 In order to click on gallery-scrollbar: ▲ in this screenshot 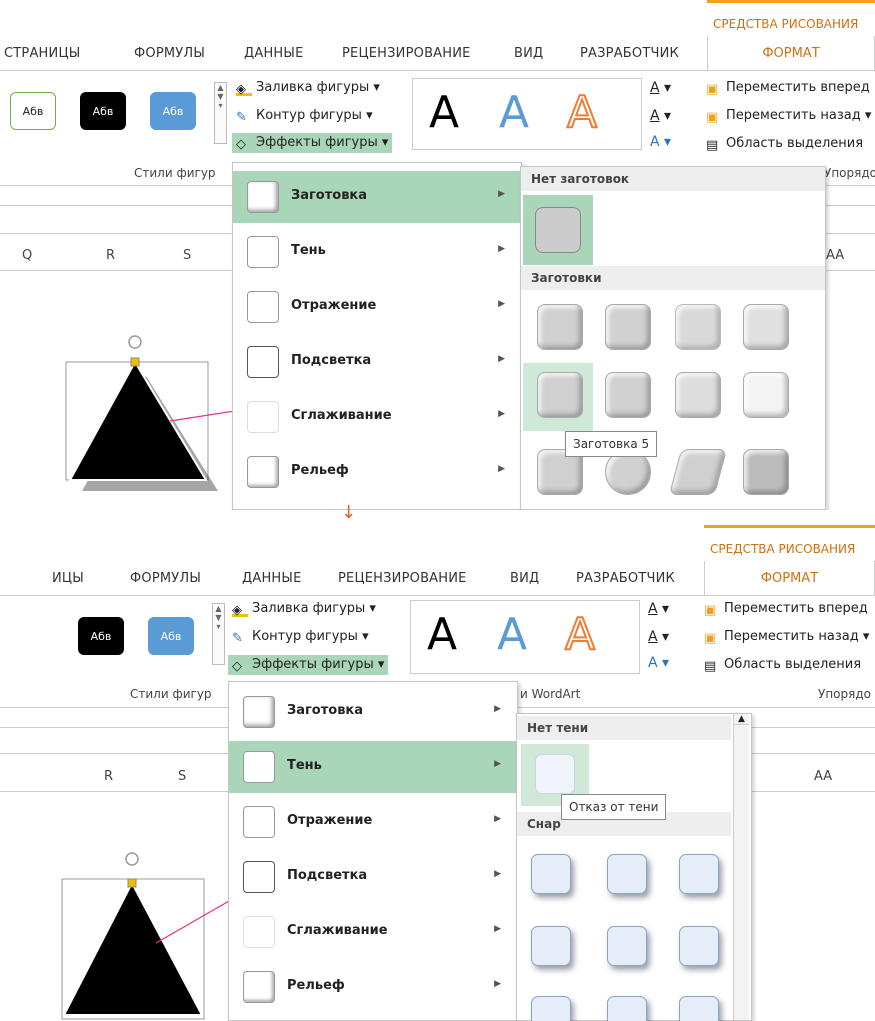, I will do `click(741, 867)`.